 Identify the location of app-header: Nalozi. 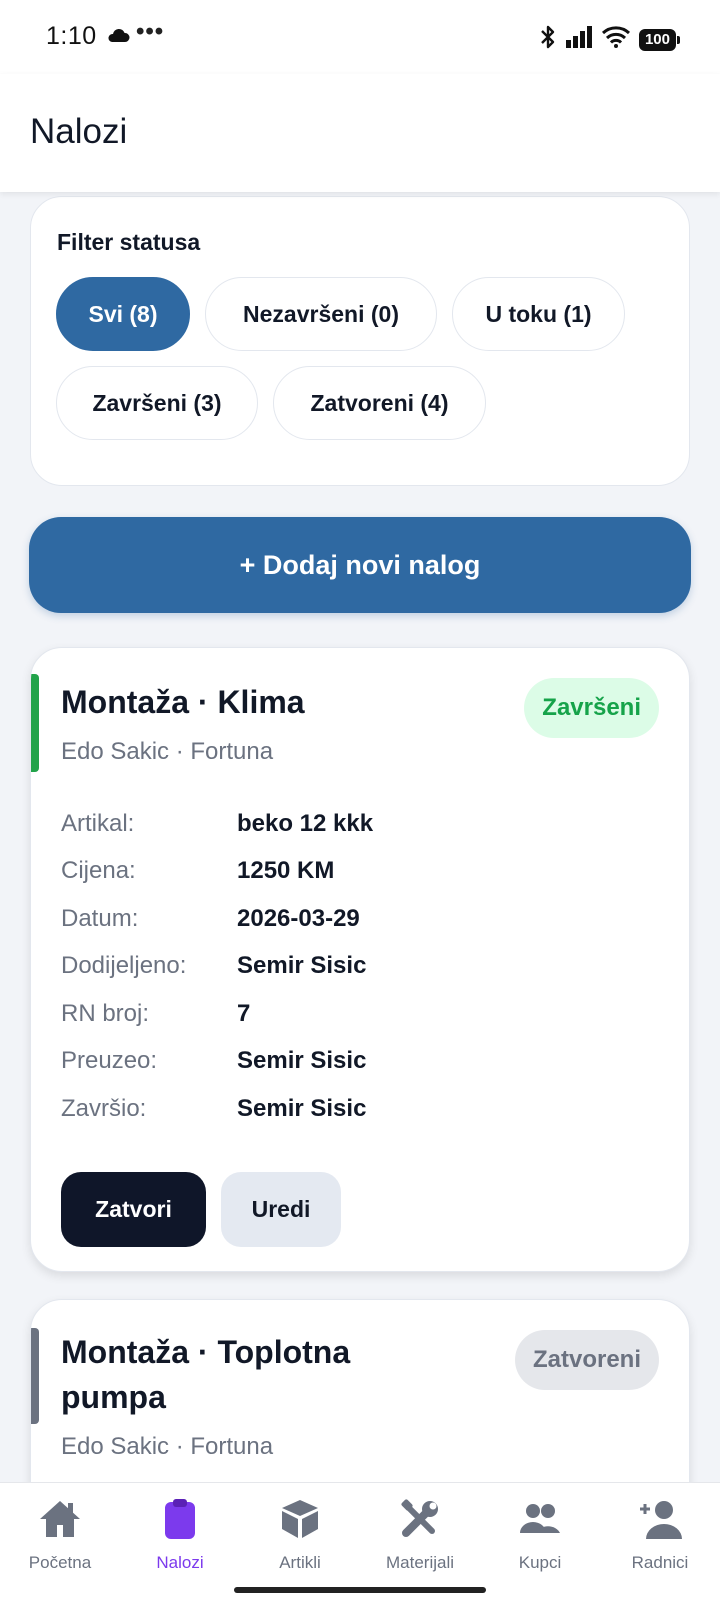
(360, 133).